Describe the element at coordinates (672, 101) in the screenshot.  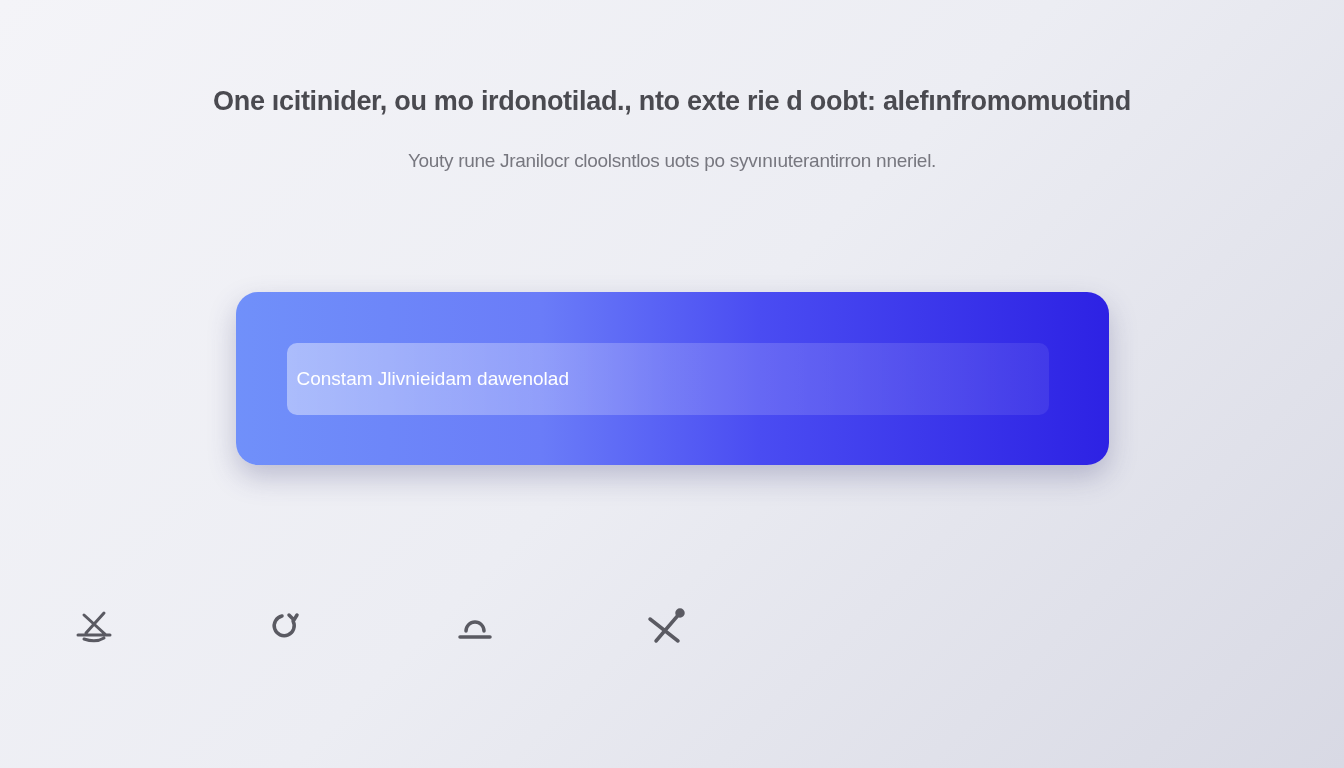
I see `heading: One ıcitinider, ou mo irdonotilad., nto exte rie d oobt: alefınfromomuotind` at that location.